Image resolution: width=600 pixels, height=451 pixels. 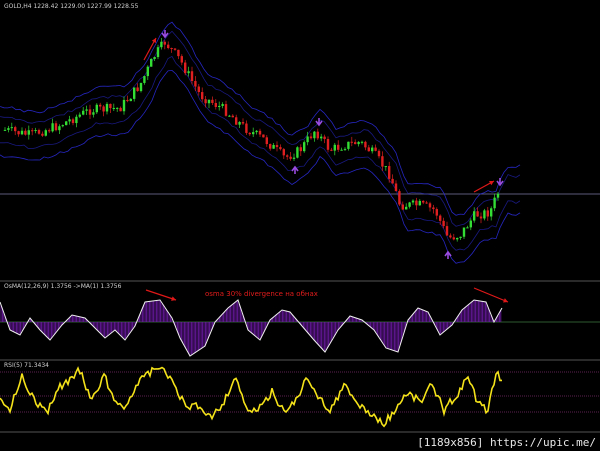 What do you see at coordinates (300, 397) in the screenshot?
I see `rsi-panel` at bounding box center [300, 397].